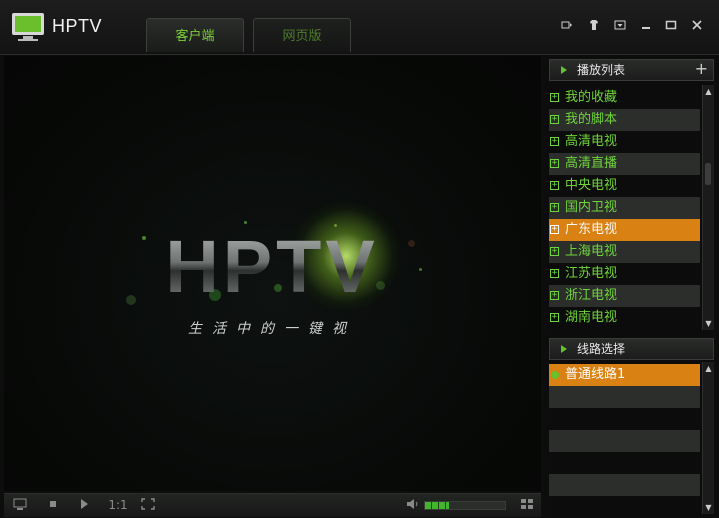 This screenshot has width=719, height=518. I want to click on playlist-item: + 高清电视, so click(624, 142).